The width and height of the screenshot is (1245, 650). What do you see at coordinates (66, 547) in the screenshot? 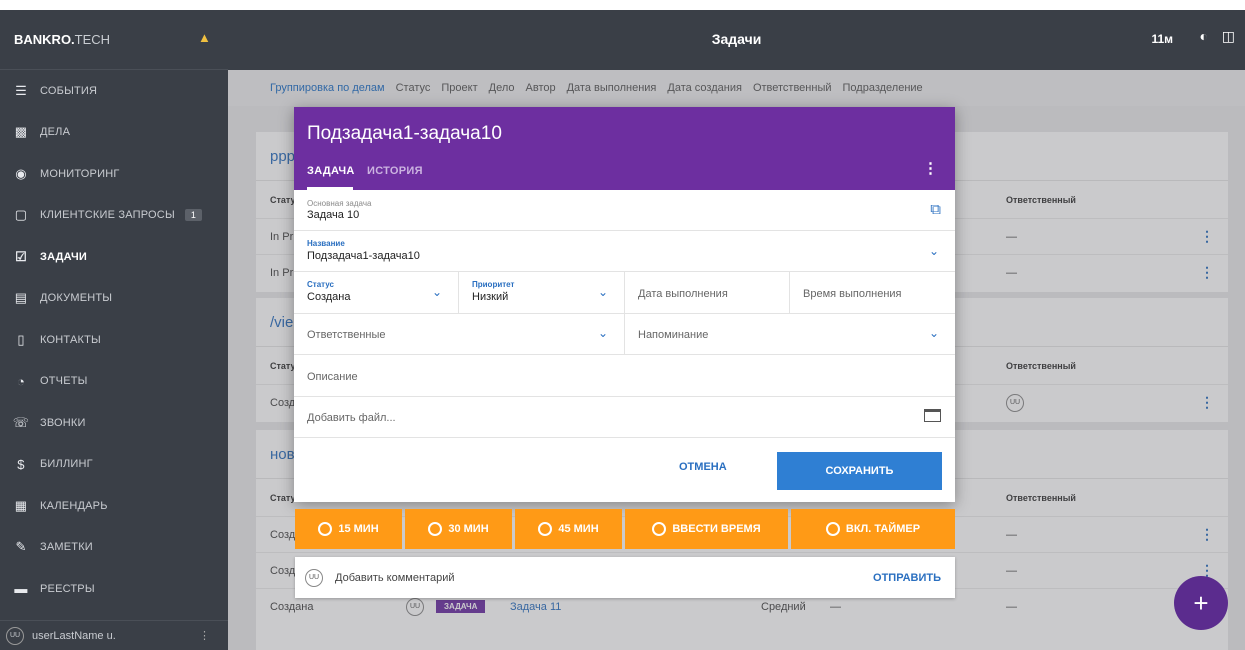
I see `sidebar-item-label: ЗАМЕТКИ` at bounding box center [66, 547].